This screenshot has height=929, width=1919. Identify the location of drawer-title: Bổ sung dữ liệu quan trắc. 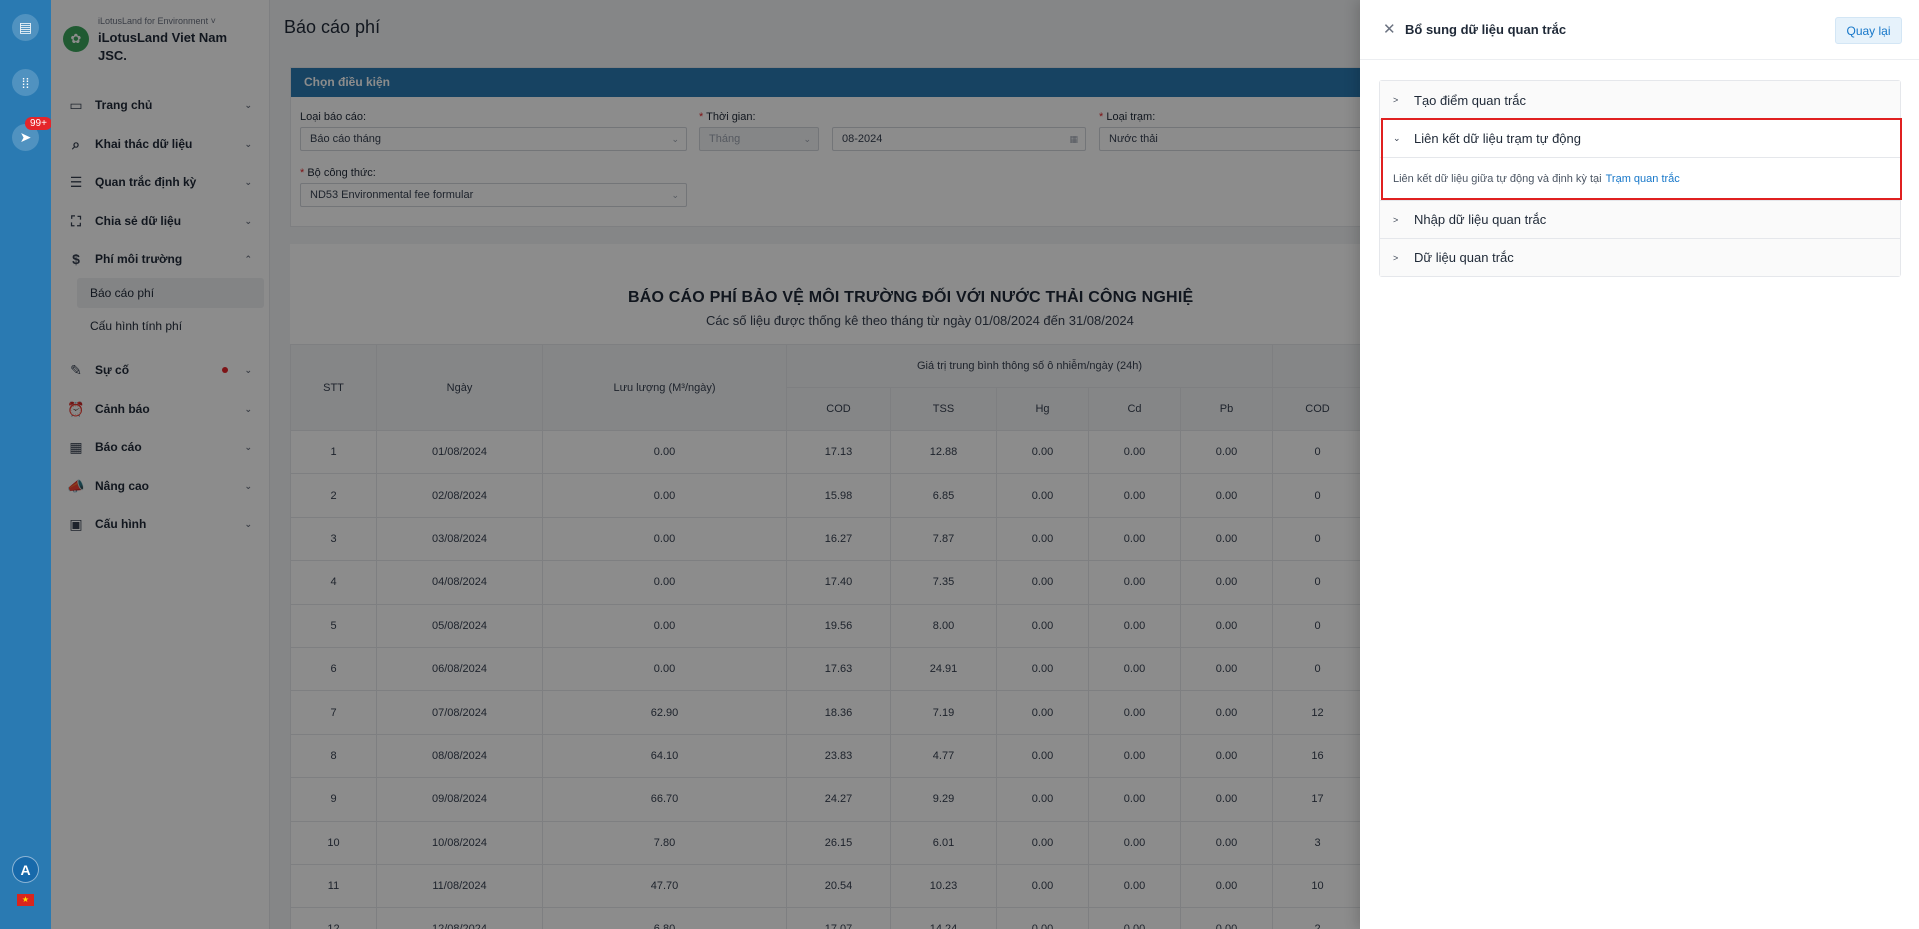
(1486, 29).